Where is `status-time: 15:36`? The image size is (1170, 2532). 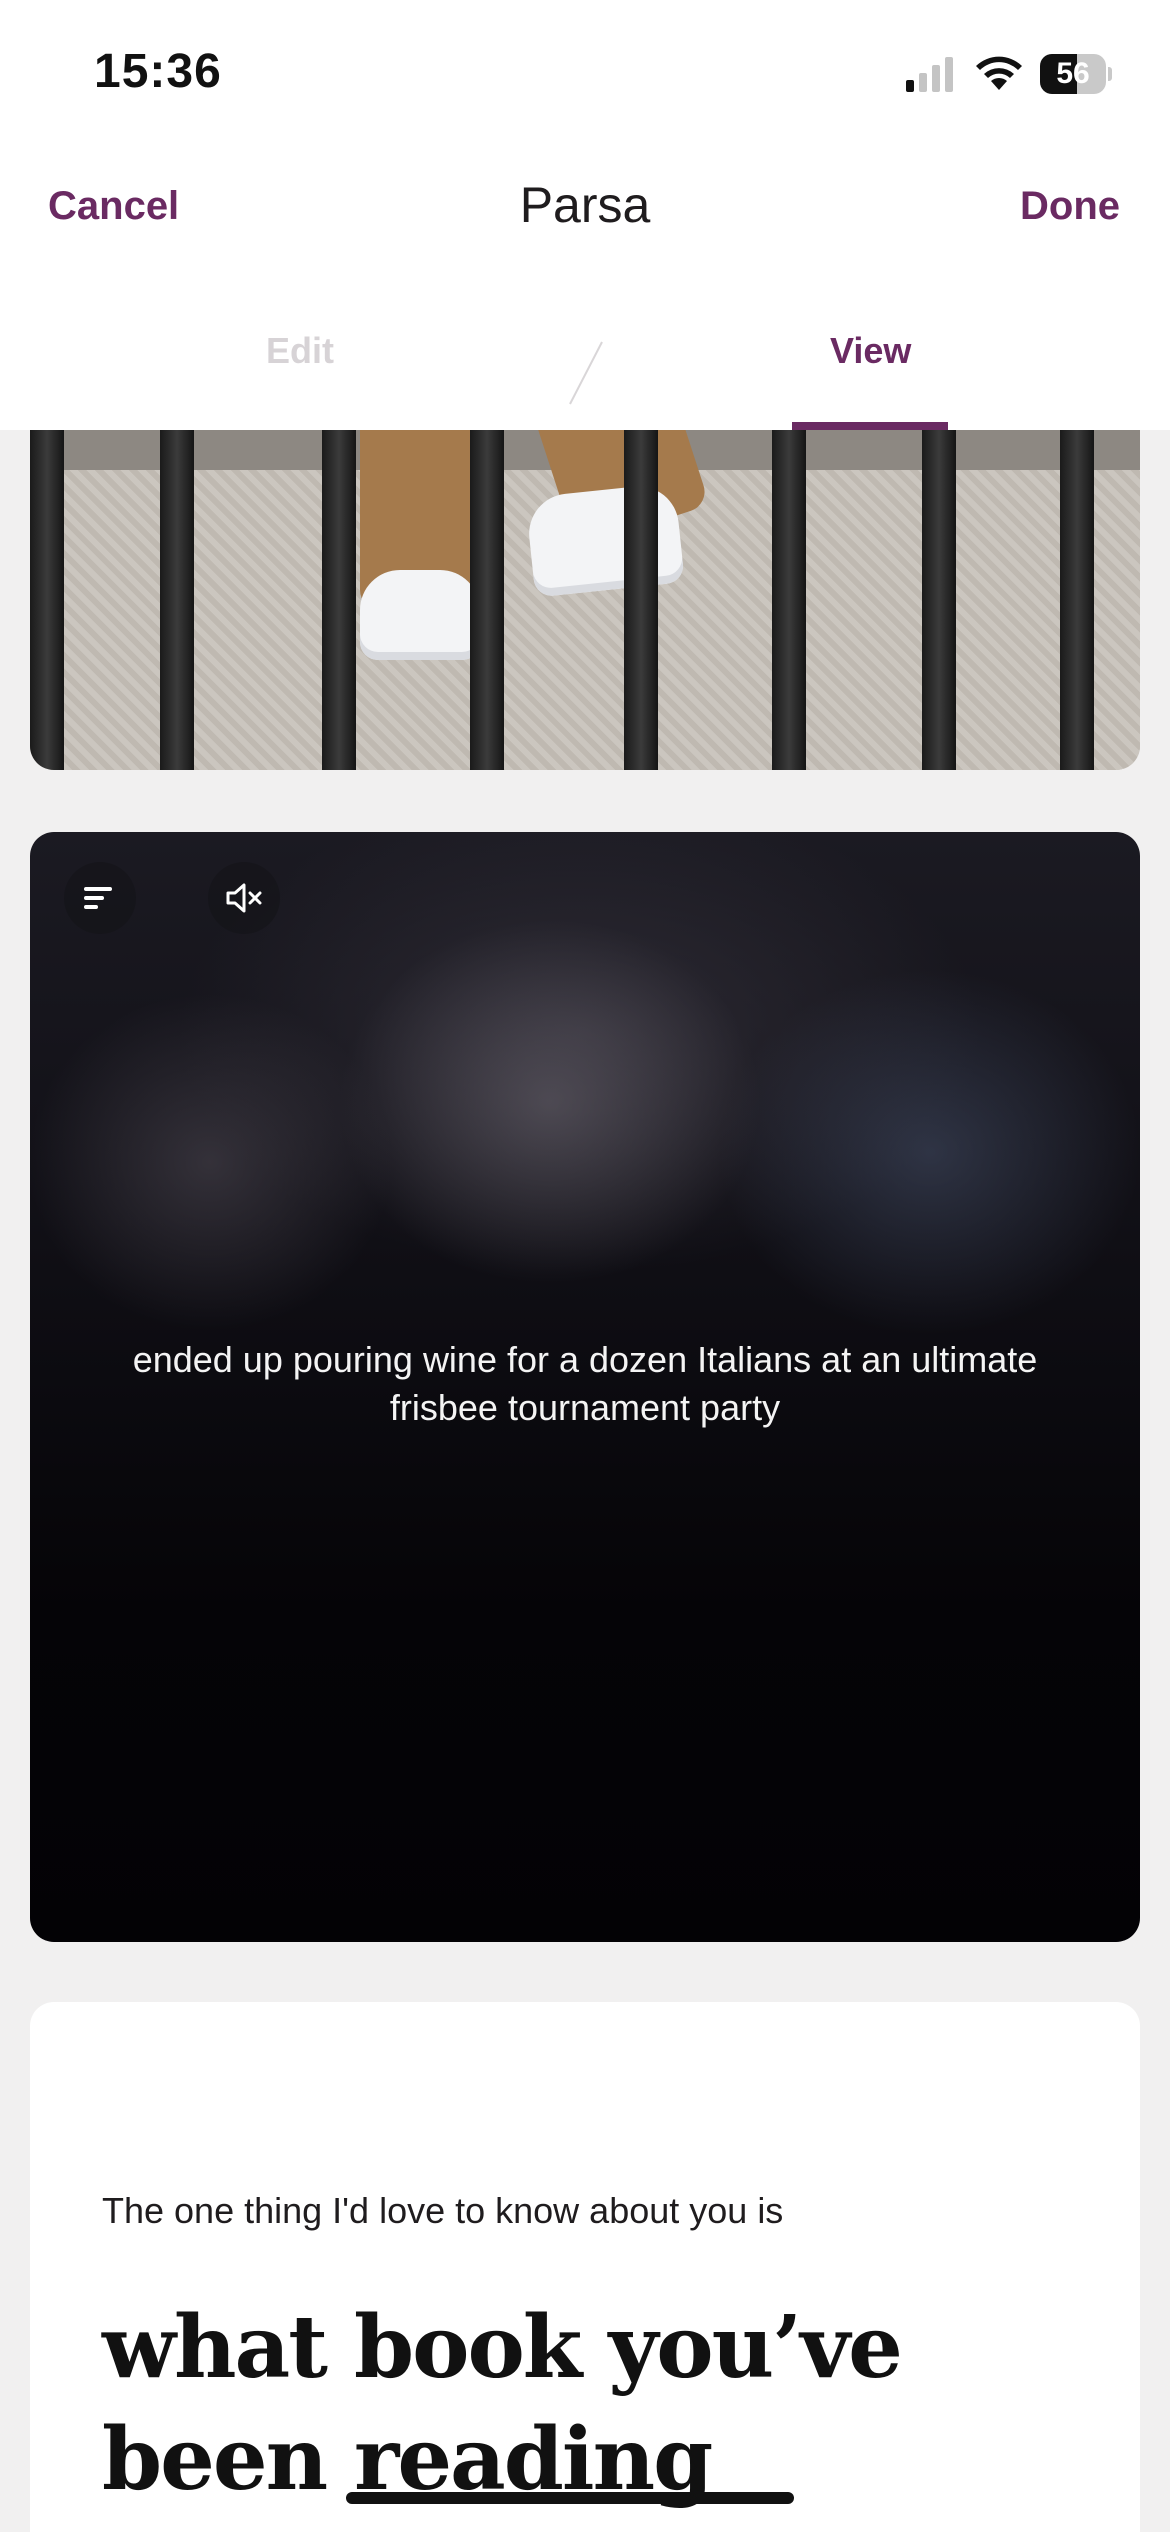
status-time: 15:36 is located at coordinates (158, 71).